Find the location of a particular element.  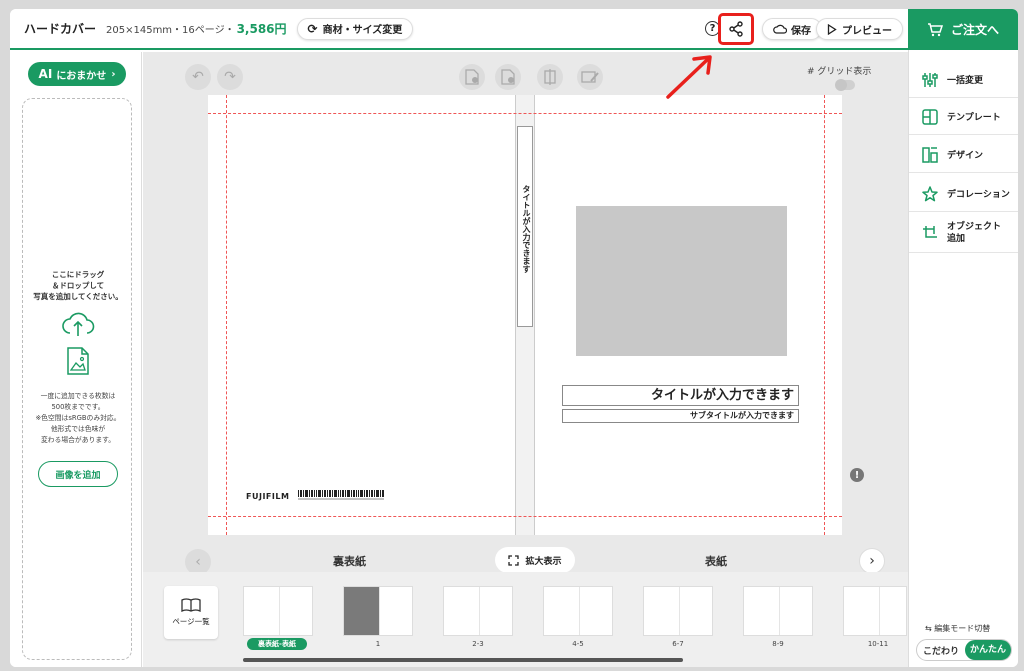

design-icon is located at coordinates (930, 154).